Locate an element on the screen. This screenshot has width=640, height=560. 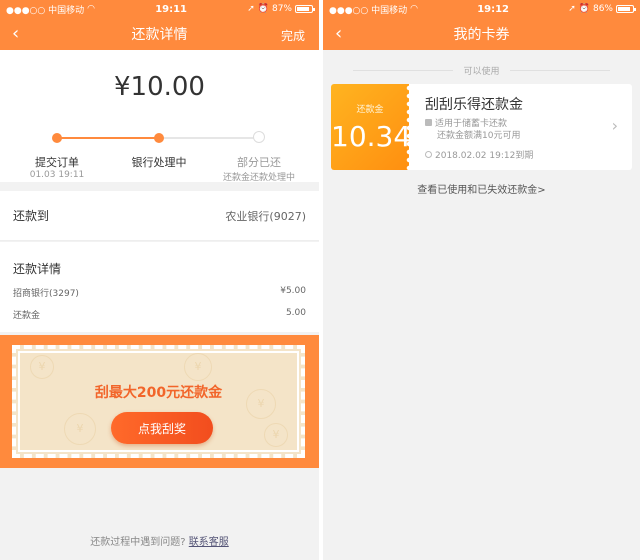
coupon-condition-line: 还款金额满10元可用 is located at coordinates (472, 134).